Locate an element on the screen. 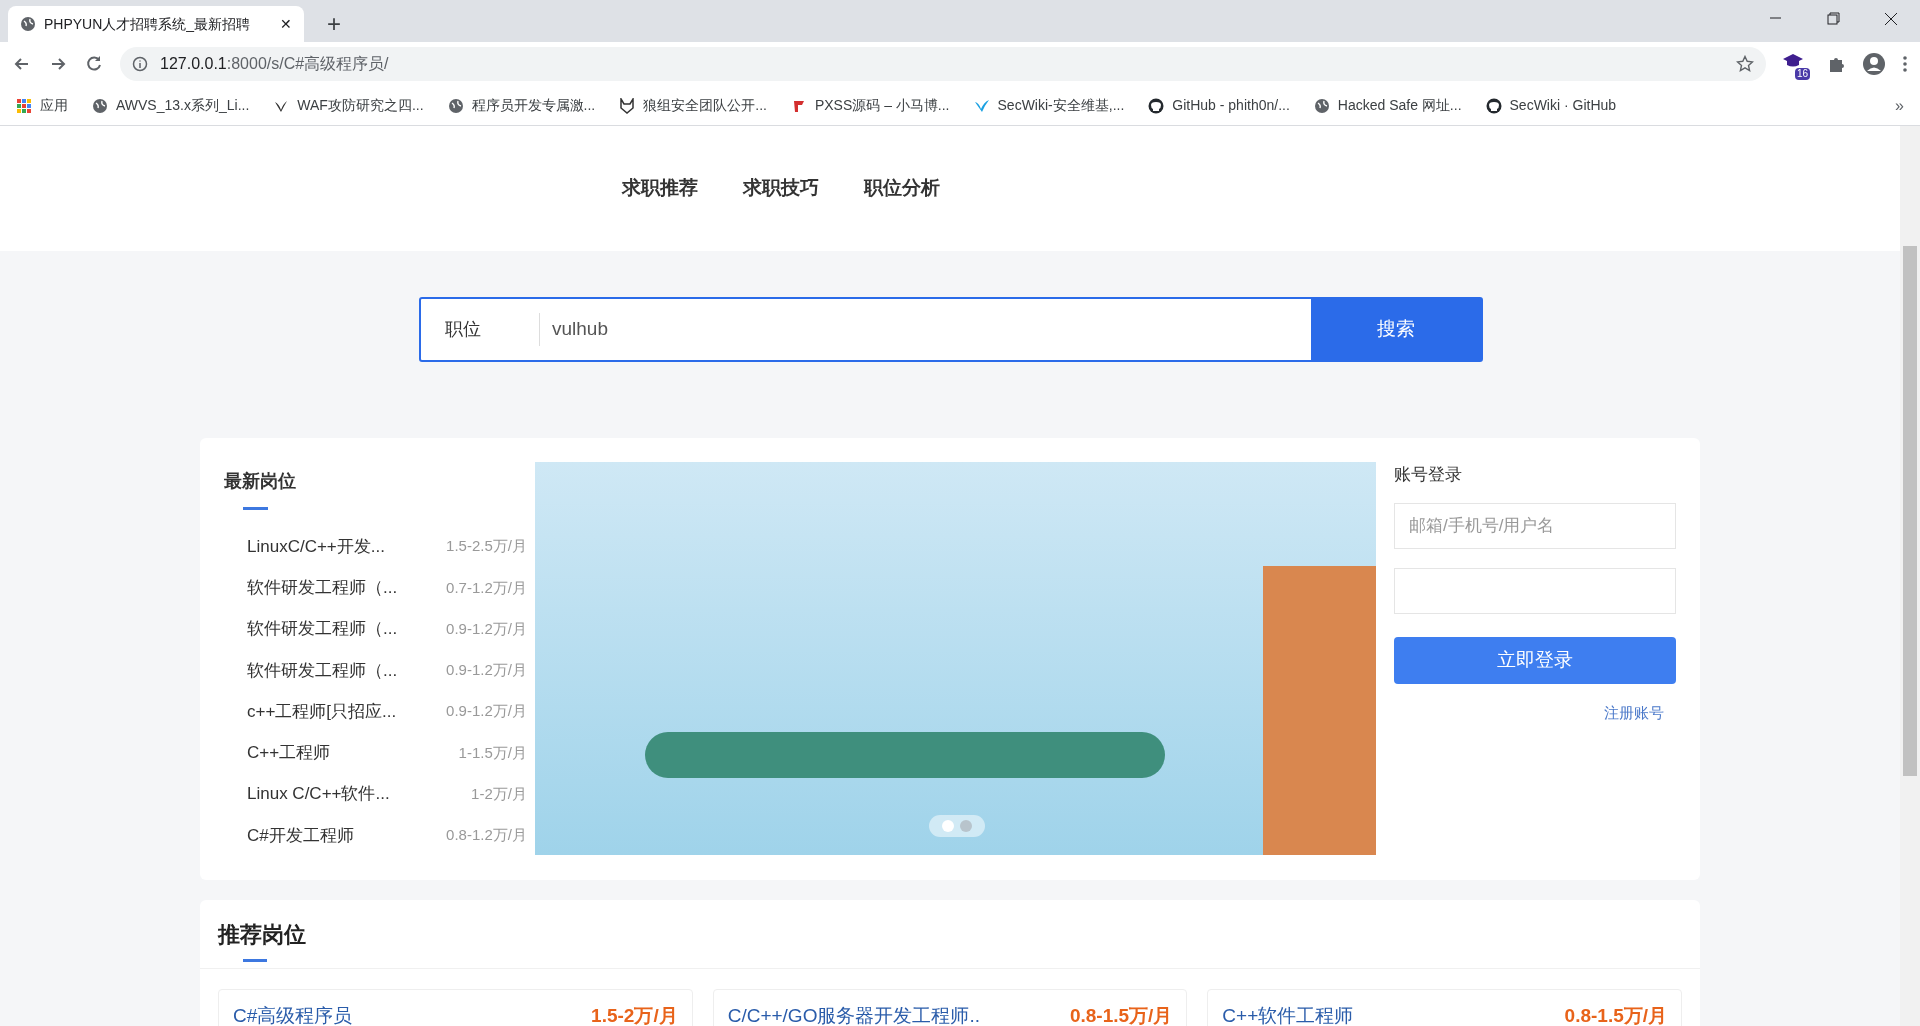 The height and width of the screenshot is (1026, 1920). section-title: 推荐岗位 is located at coordinates (262, 935).